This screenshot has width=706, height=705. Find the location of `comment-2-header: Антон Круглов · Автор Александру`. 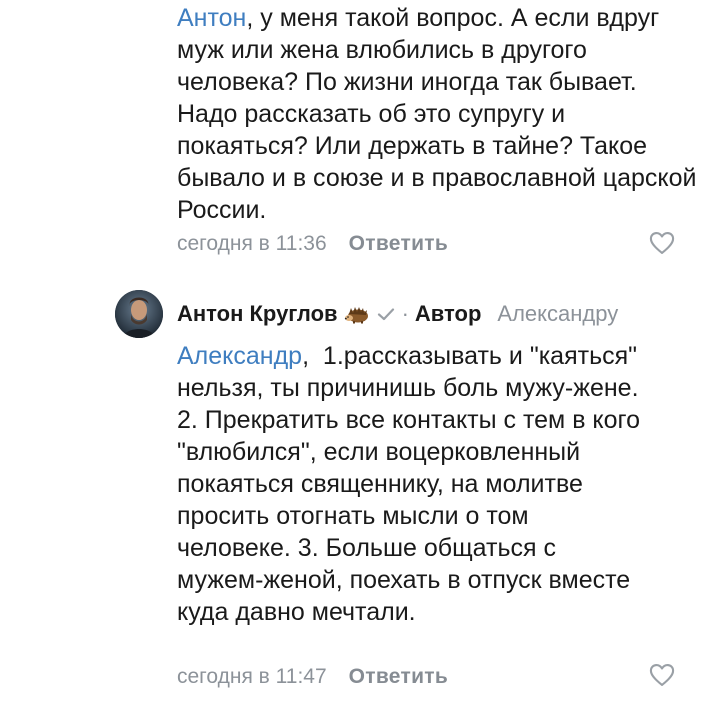

comment-2-header: Антон Круглов · Автор Александру is located at coordinates (397, 314).